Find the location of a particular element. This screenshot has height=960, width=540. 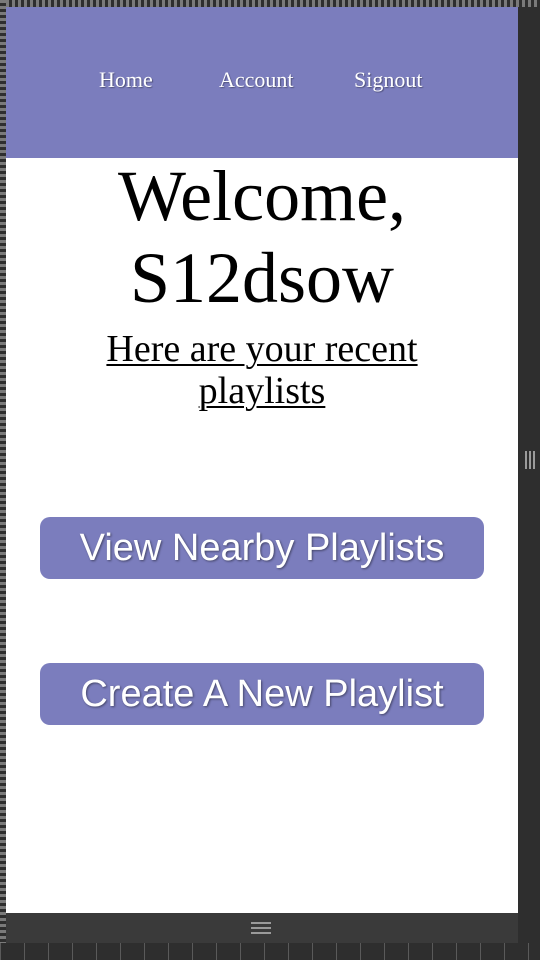

create-playlist-button: Create A New Playlist is located at coordinates (262, 694).